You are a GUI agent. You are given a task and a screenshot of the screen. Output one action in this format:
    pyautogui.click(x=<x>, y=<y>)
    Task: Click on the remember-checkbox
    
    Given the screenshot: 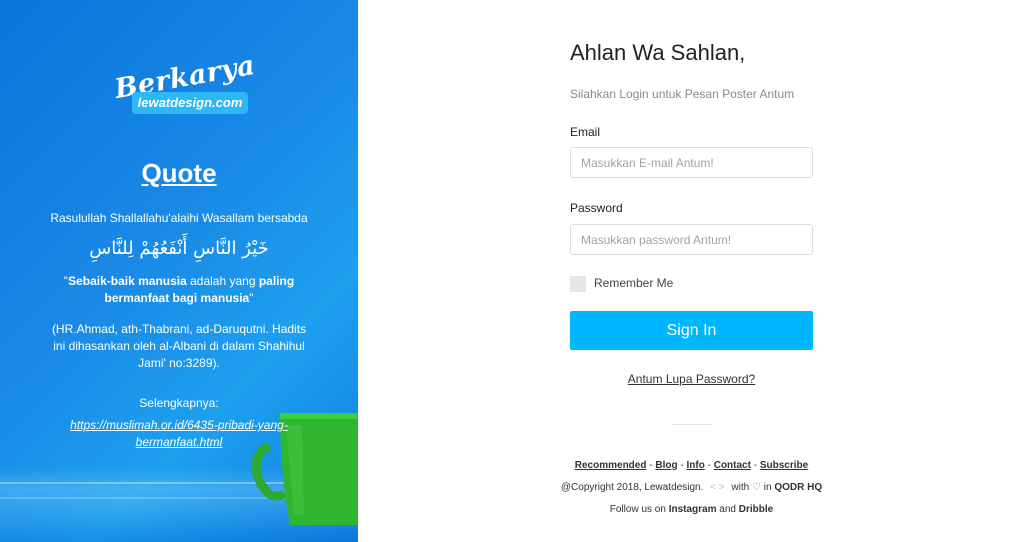 What is the action you would take?
    pyautogui.click(x=578, y=284)
    